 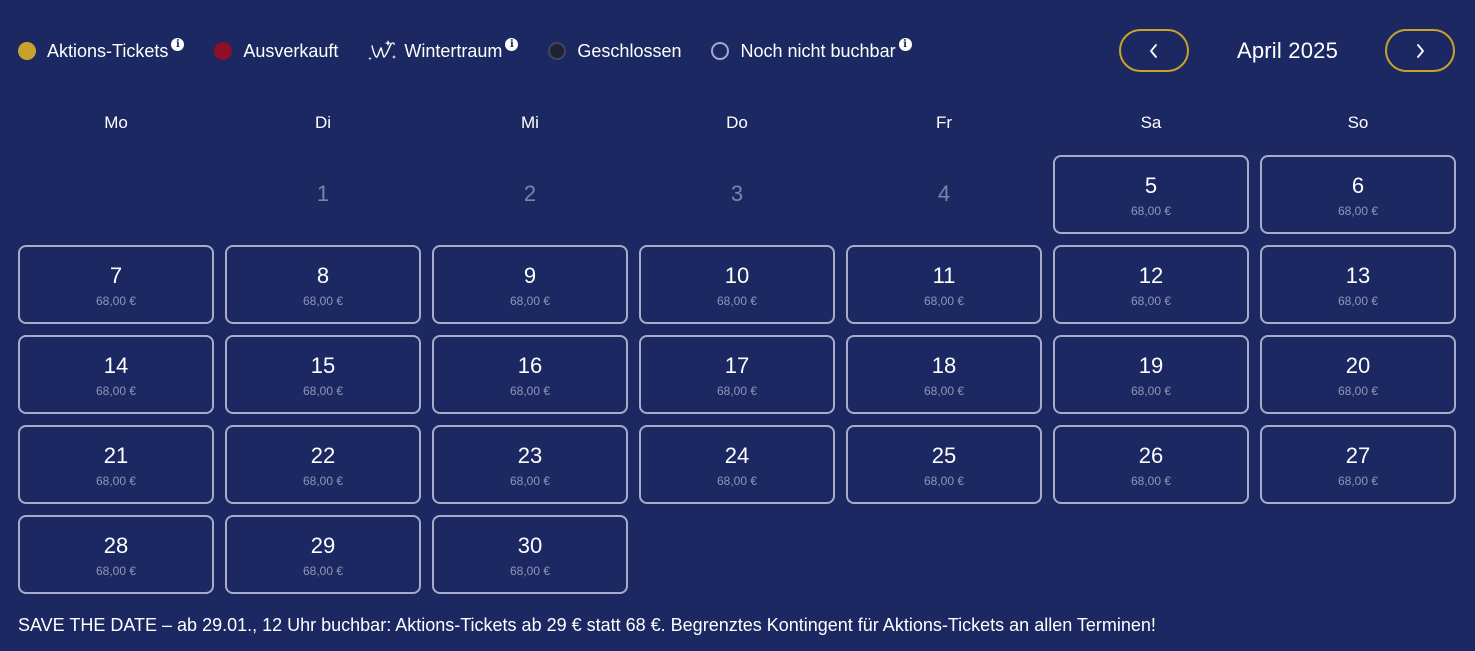 I want to click on day-number: 20, so click(x=1358, y=365).